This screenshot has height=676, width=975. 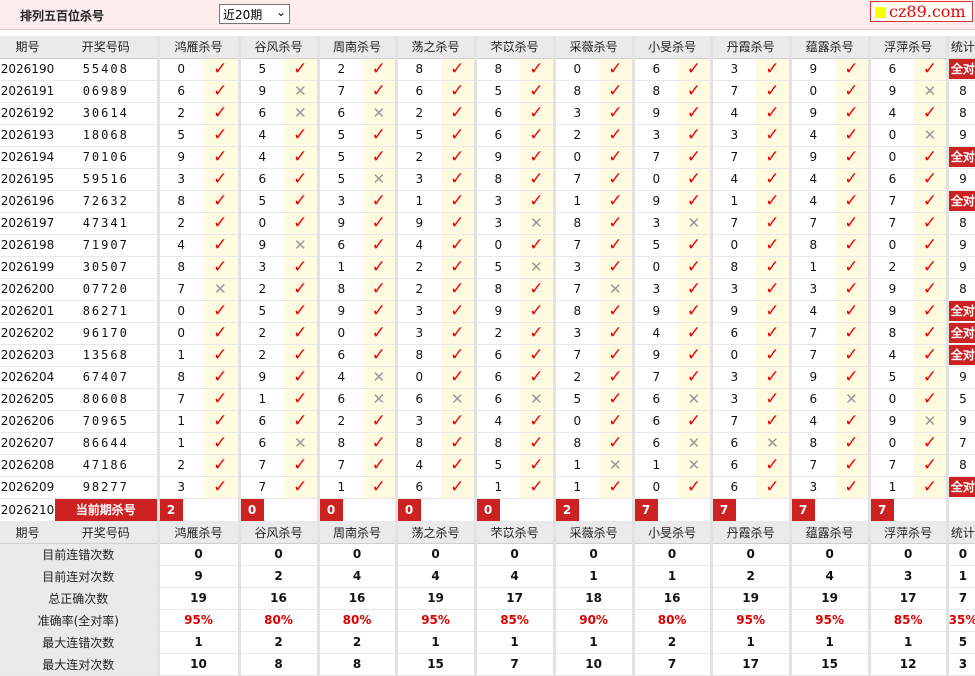 What do you see at coordinates (261, 201) in the screenshot?
I see `kill-value-cell: 5` at bounding box center [261, 201].